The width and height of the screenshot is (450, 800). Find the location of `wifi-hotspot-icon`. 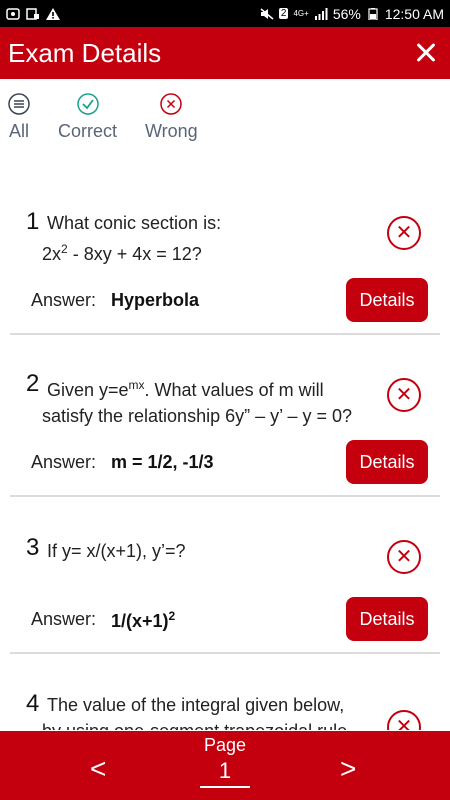

wifi-hotspot-icon is located at coordinates (13, 13).